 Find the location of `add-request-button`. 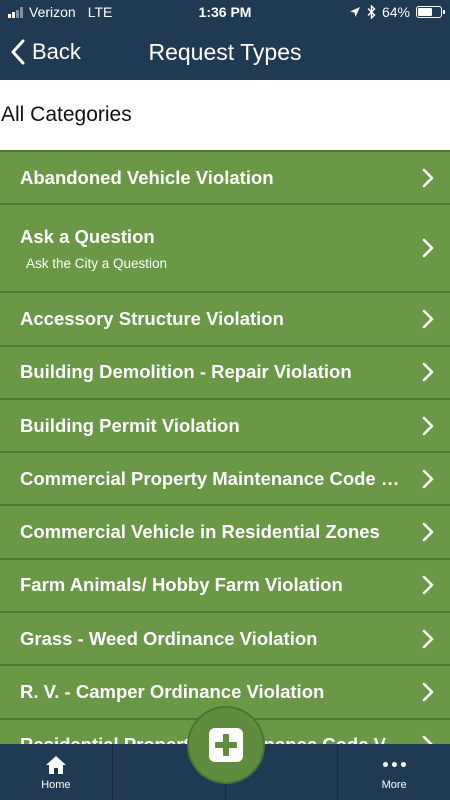

add-request-button is located at coordinates (226, 745).